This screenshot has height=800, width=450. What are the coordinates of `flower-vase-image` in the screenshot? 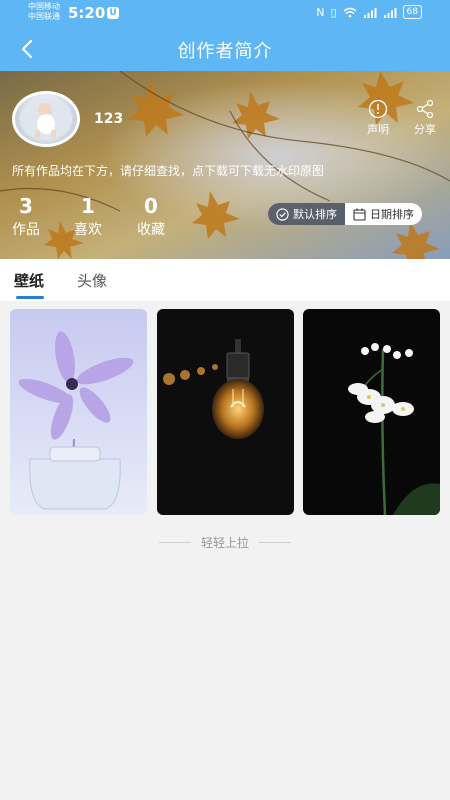 It's located at (78, 412).